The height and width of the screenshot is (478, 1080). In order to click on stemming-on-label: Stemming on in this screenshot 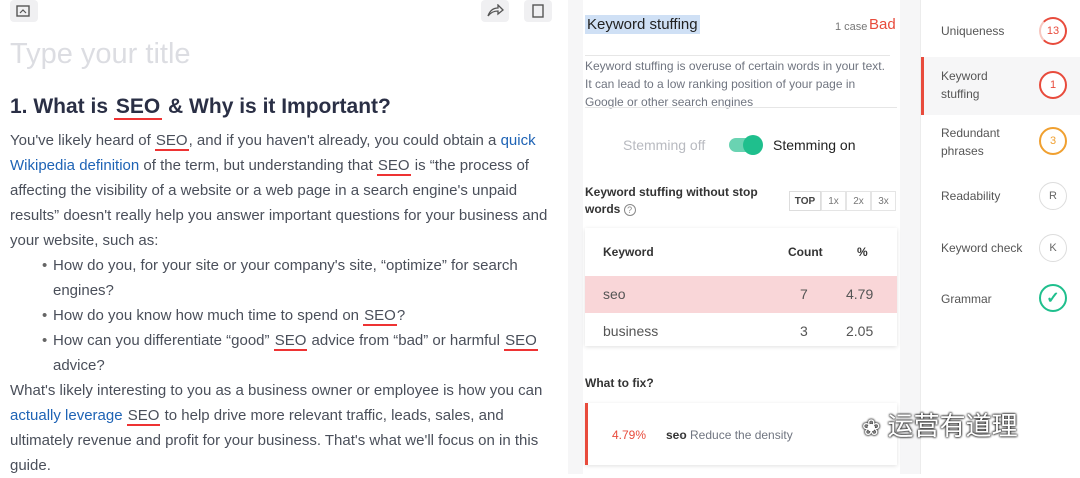, I will do `click(814, 145)`.